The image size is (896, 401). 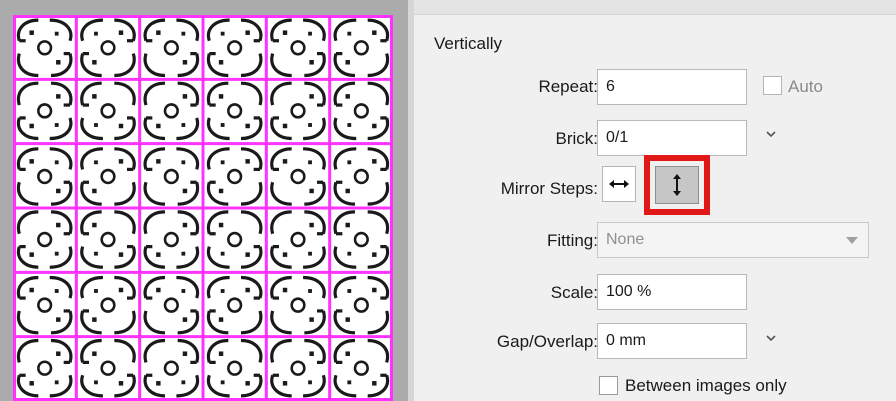 What do you see at coordinates (672, 341) in the screenshot?
I see `gap-overlap-input: 0 mm` at bounding box center [672, 341].